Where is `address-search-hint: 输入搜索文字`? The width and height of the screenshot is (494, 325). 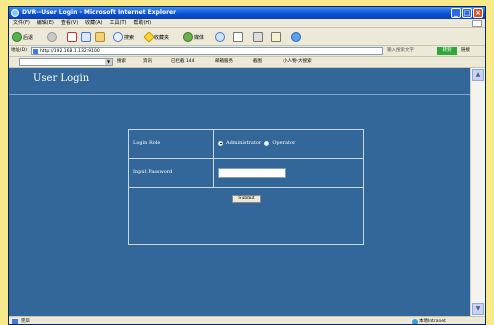 address-search-hint: 输入搜索文字 is located at coordinates (400, 51).